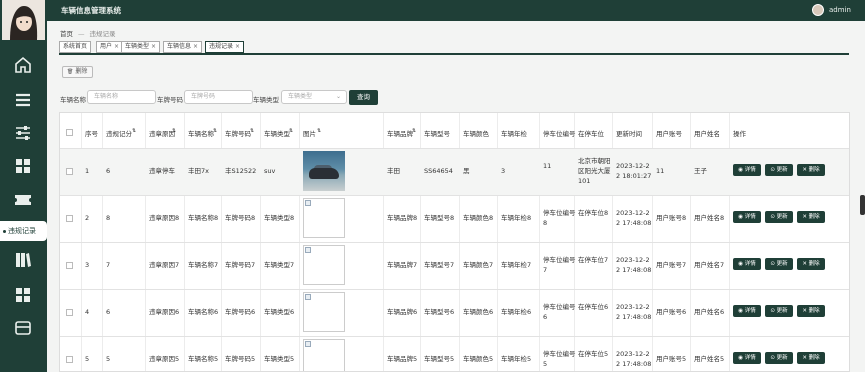  Describe the element at coordinates (709, 265) in the screenshot. I see `cell-username: 用户姓名7` at that location.